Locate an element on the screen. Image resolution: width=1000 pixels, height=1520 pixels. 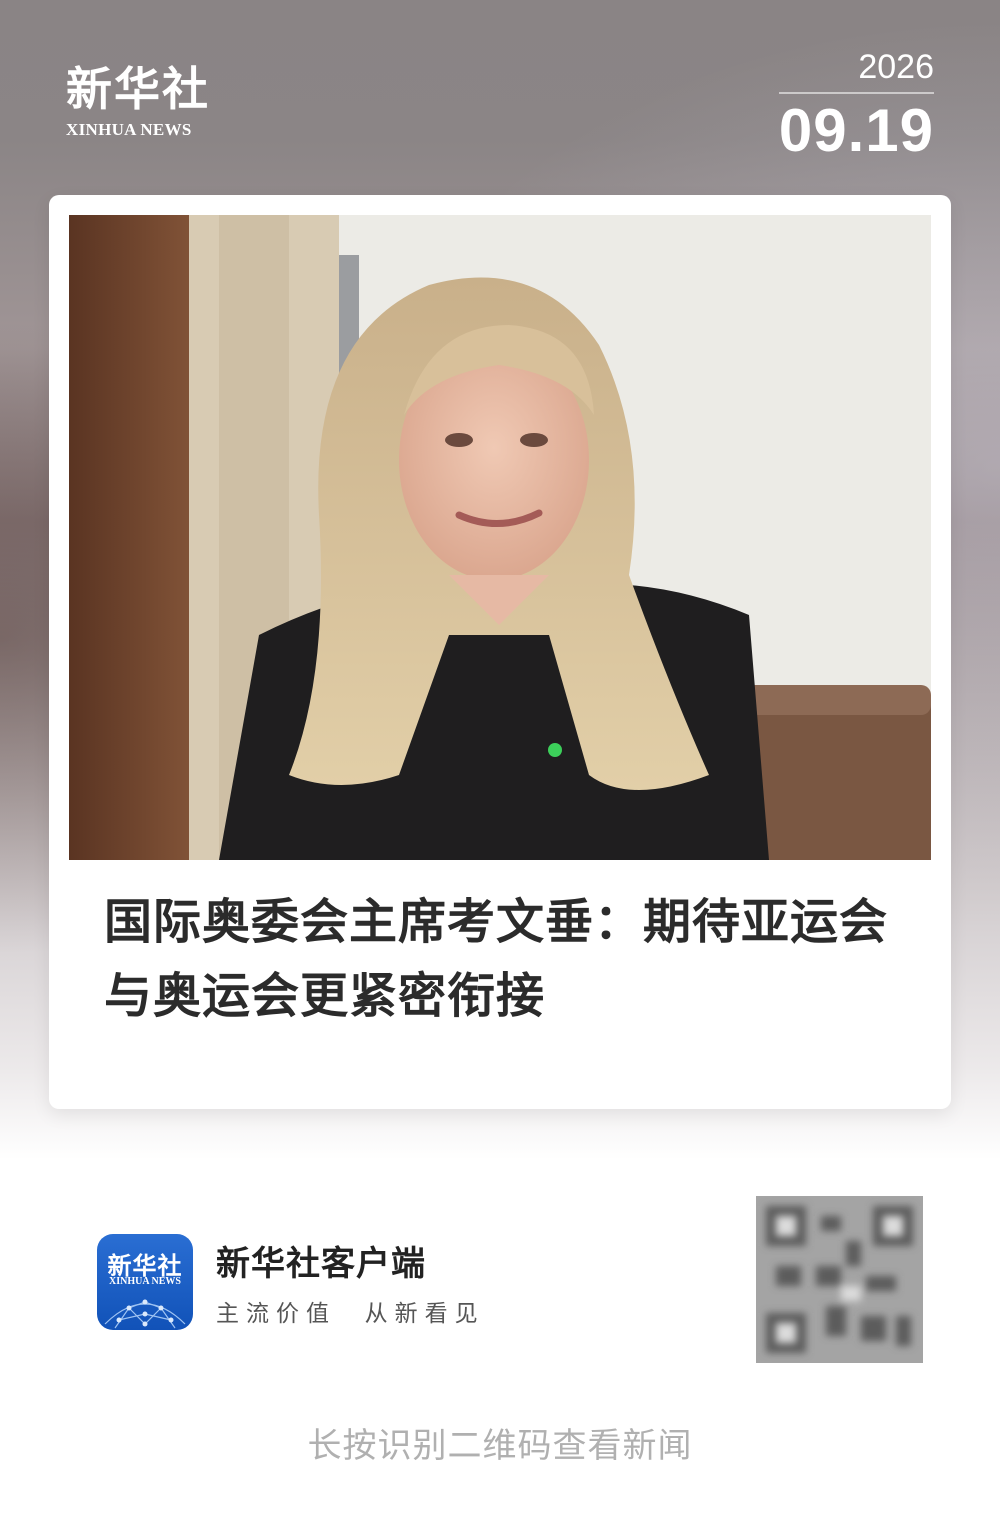
xinhua-app-icon: 新华社 XINHUA NEWS is located at coordinates (145, 1282).